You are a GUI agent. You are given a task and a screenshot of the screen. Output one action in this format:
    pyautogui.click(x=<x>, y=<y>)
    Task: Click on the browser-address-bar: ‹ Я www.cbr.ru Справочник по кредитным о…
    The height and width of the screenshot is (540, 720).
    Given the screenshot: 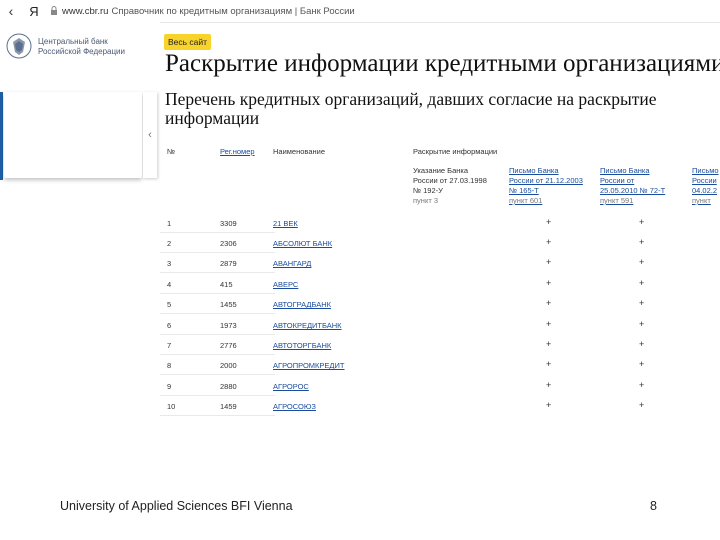 What is the action you would take?
    pyautogui.click(x=360, y=11)
    